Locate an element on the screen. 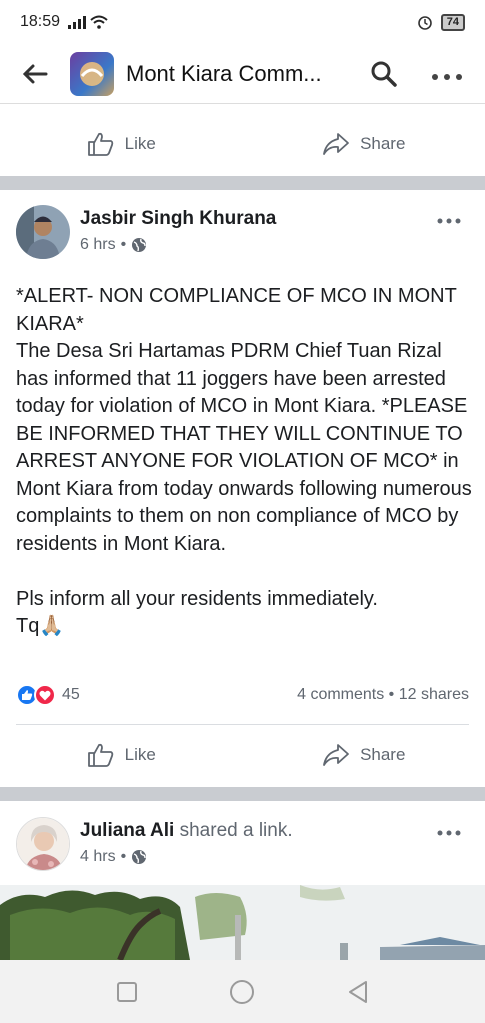  link-preview-image is located at coordinates (242, 922).